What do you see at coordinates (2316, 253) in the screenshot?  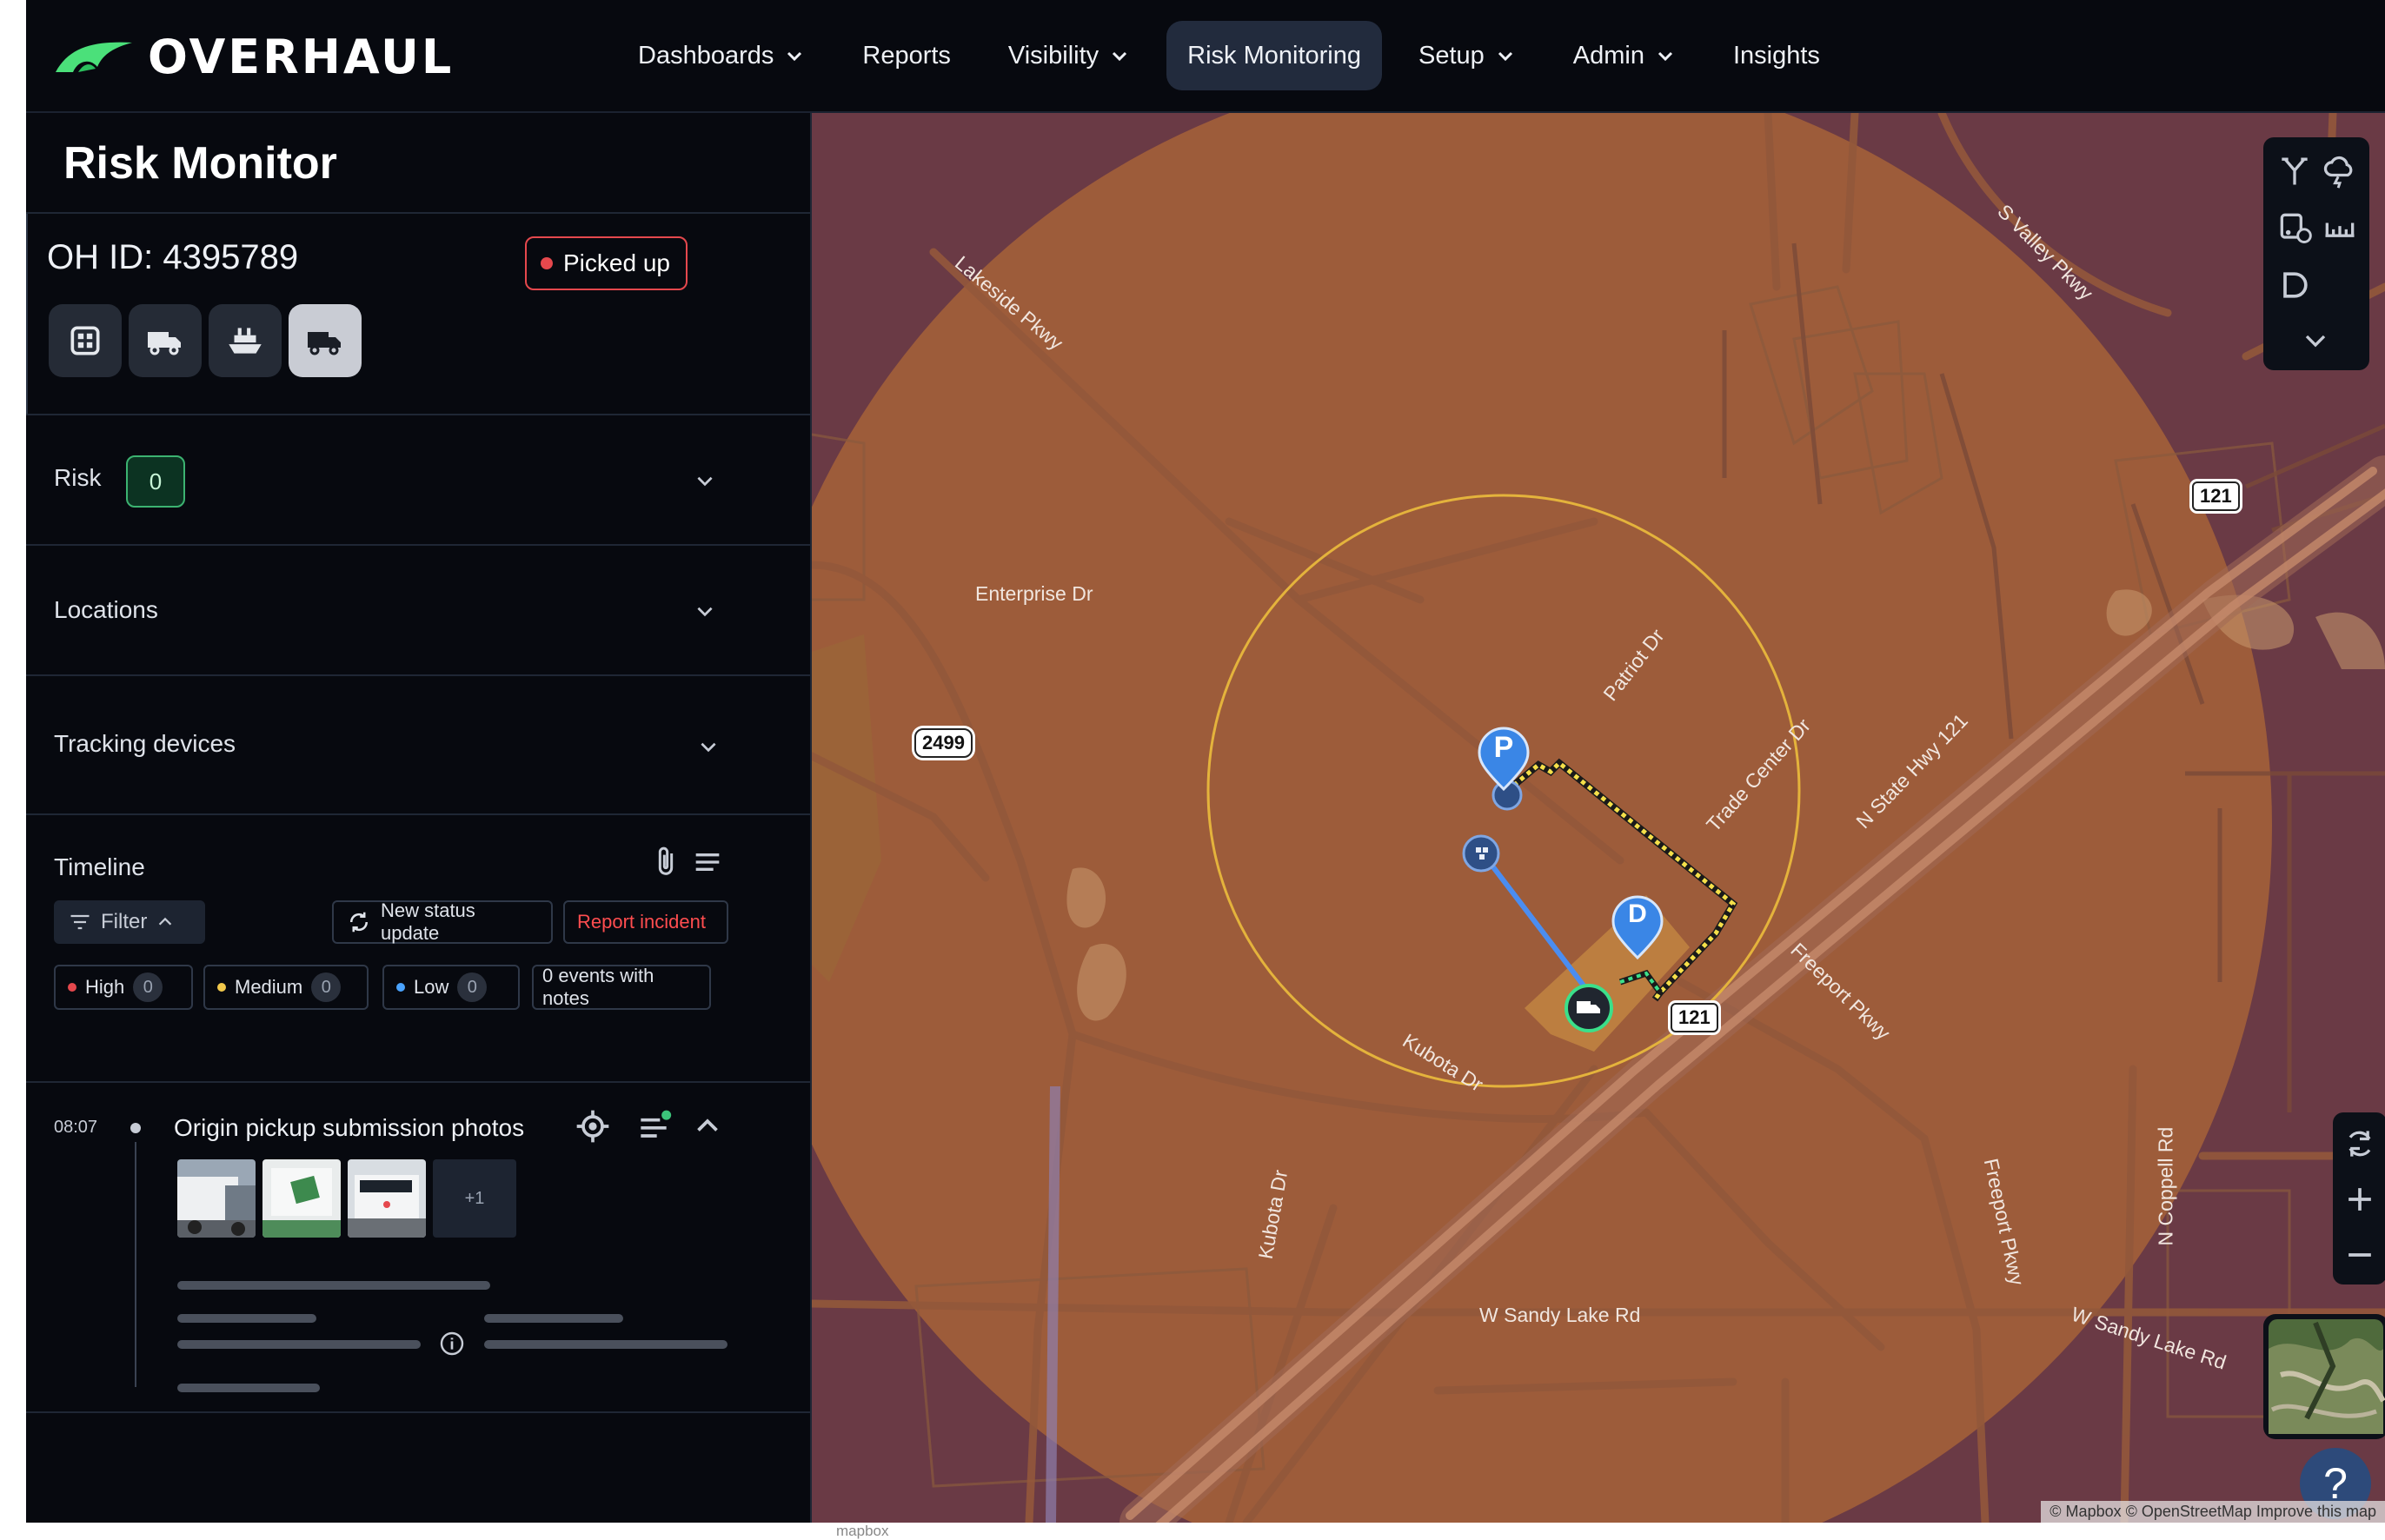 I see `map-layer-controls` at bounding box center [2316, 253].